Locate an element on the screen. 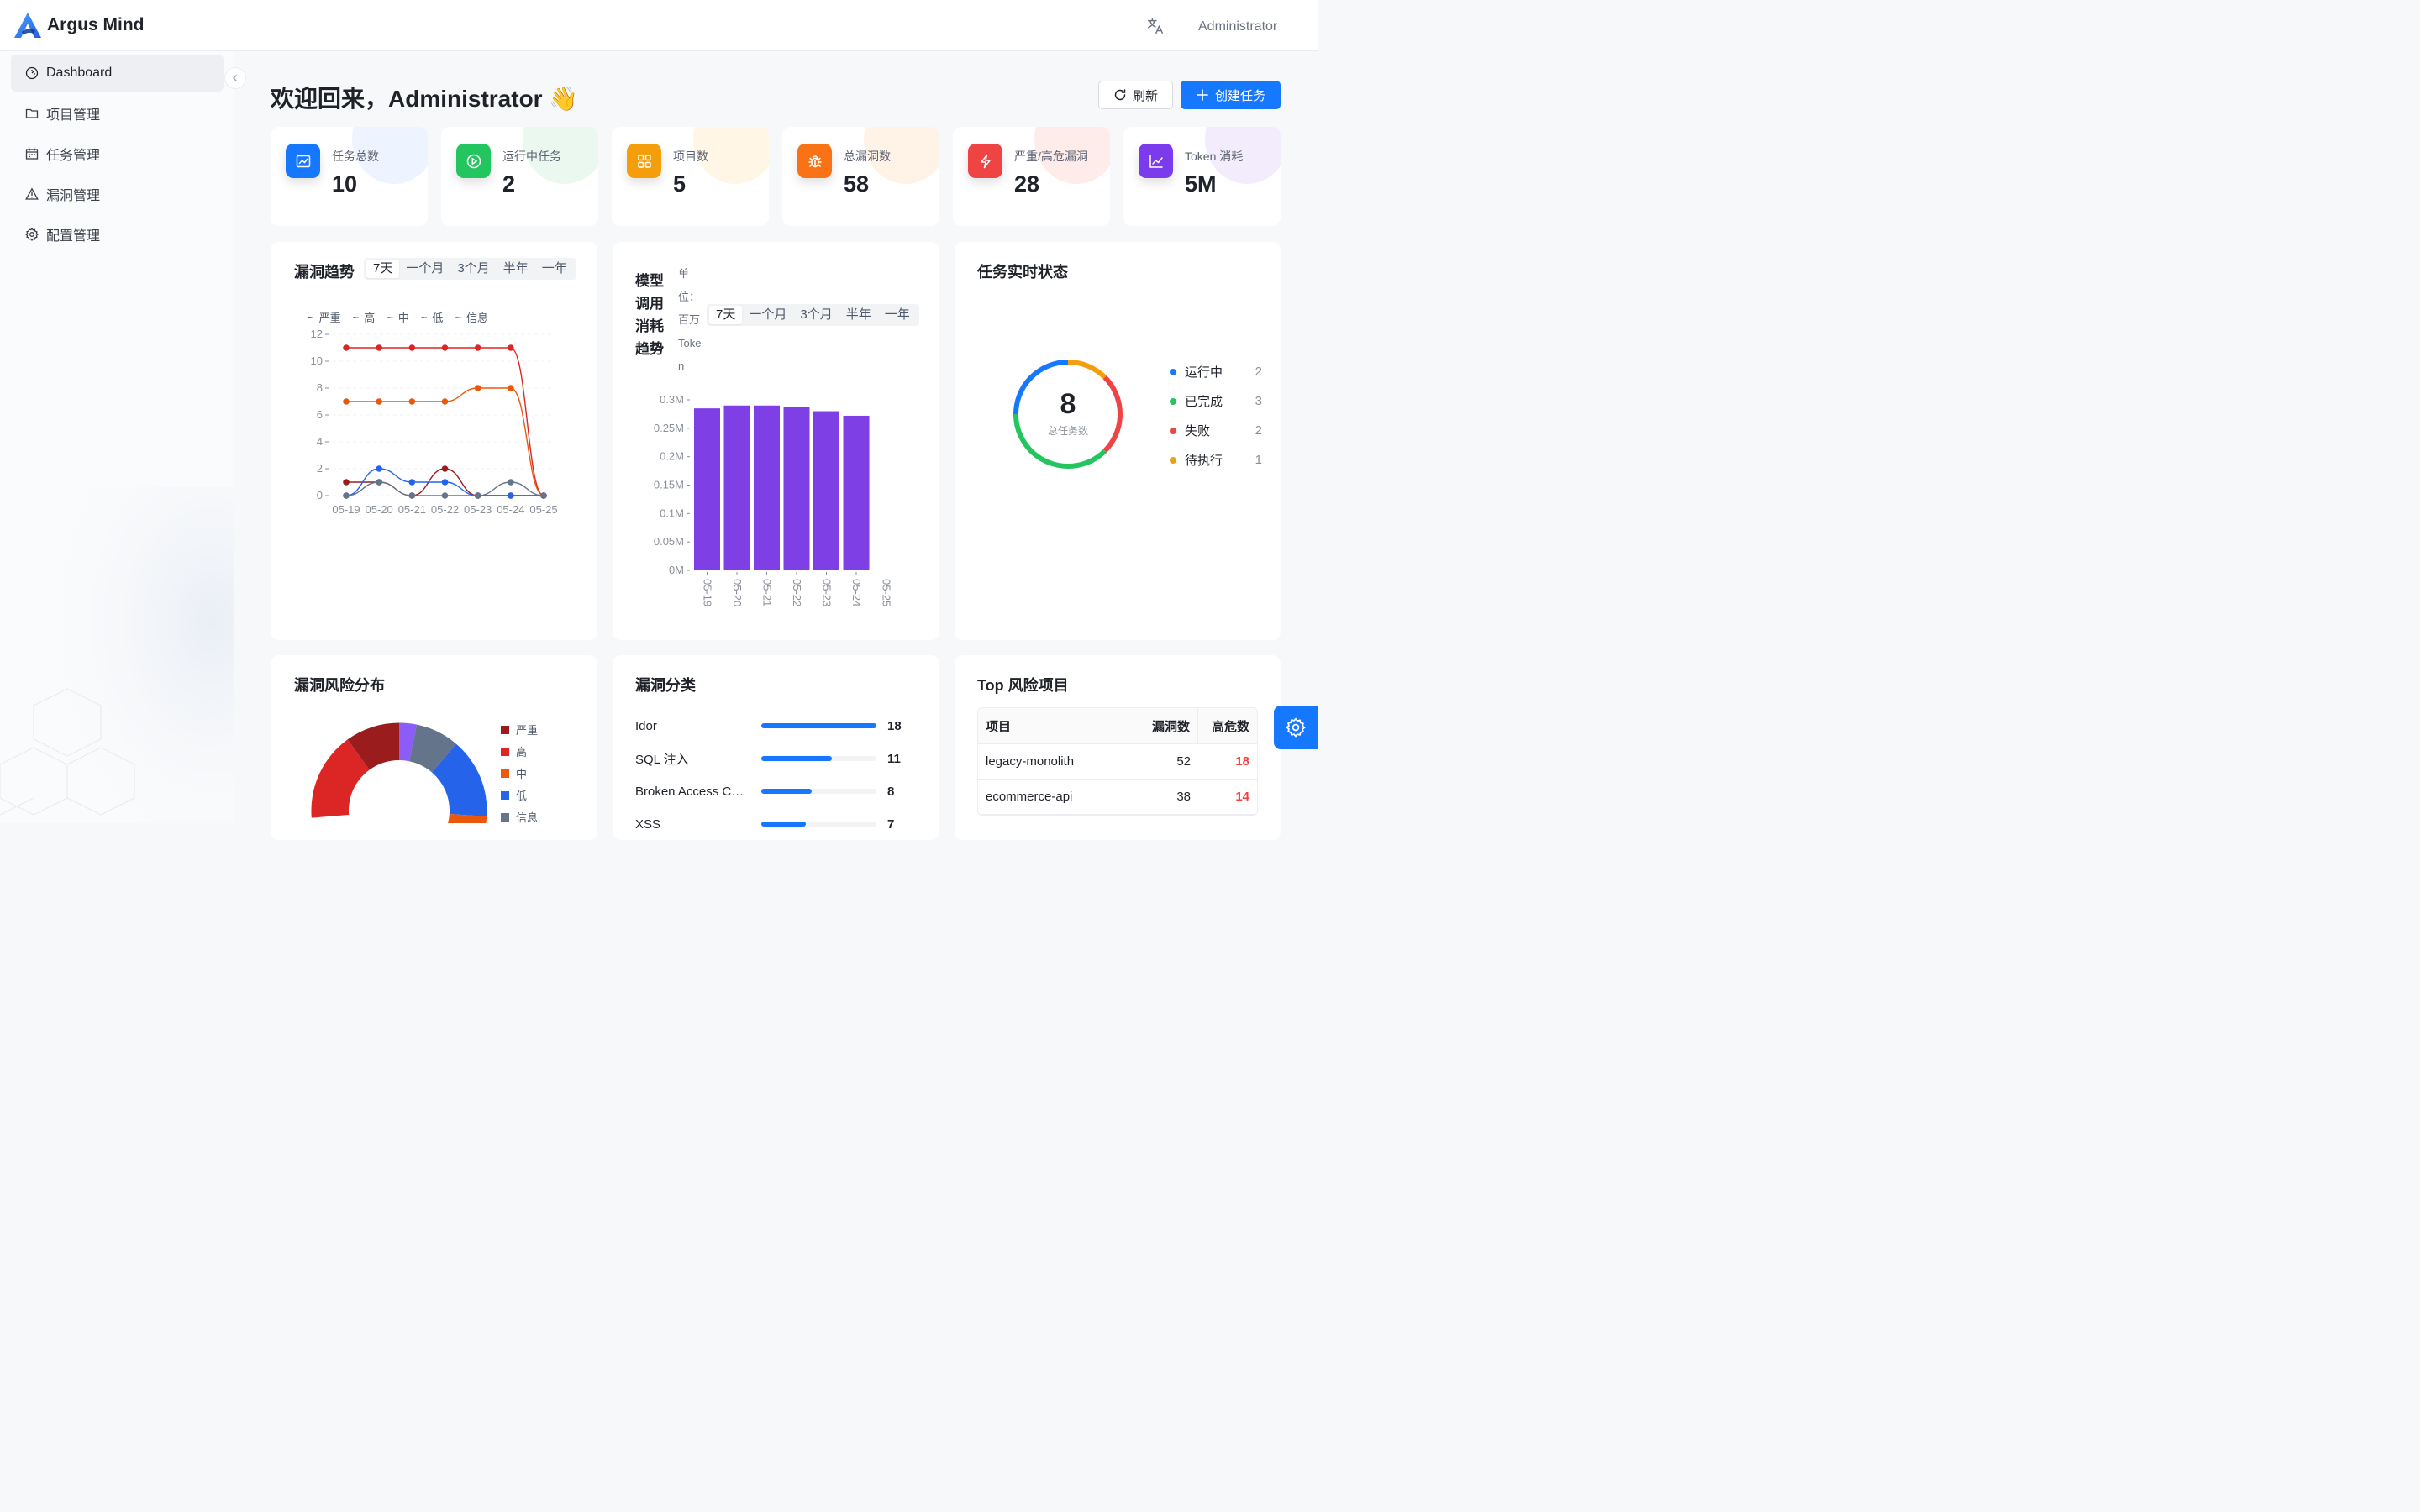 The image size is (2420, 1512). translate-icon is located at coordinates (1155, 26).